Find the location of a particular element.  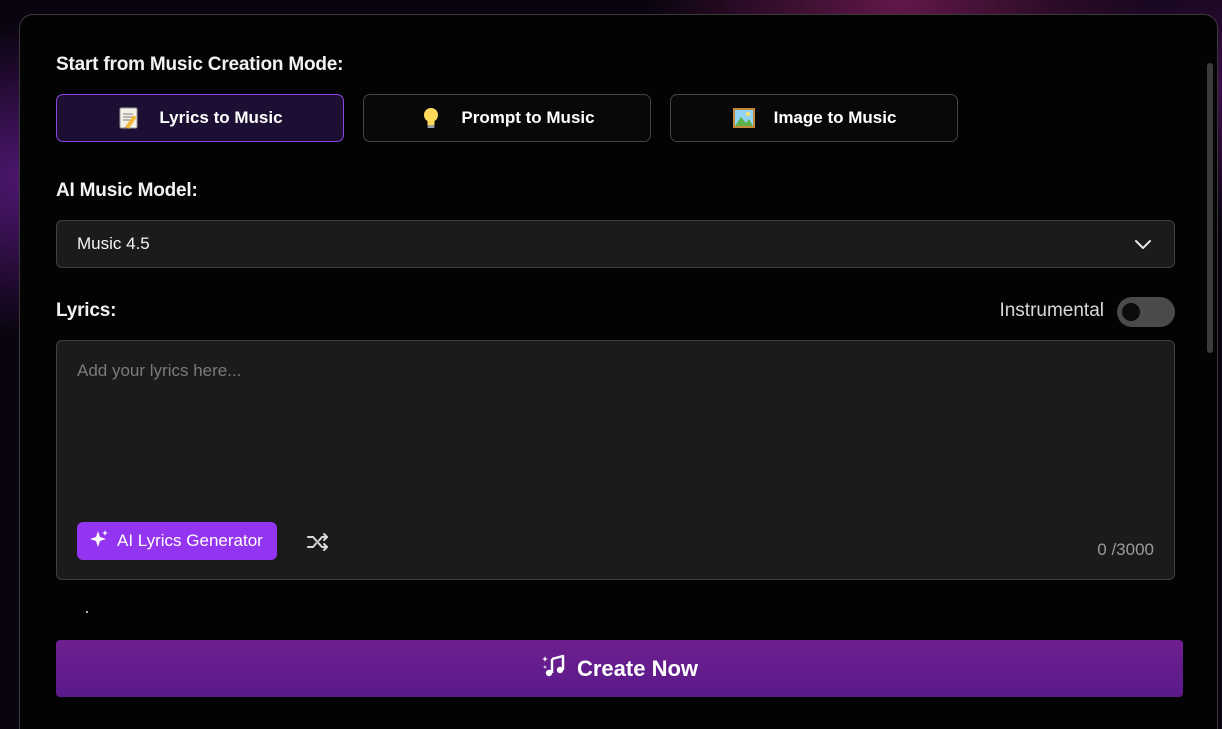

mode-prompt-to-music-button: Prompt to Music is located at coordinates (507, 118).